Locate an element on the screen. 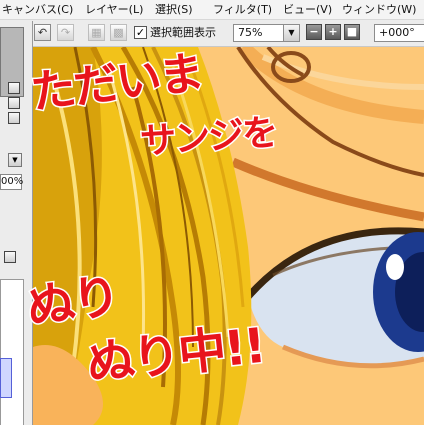 The image size is (424, 425). menu-canvas: キャンバス(C) is located at coordinates (37, 9).